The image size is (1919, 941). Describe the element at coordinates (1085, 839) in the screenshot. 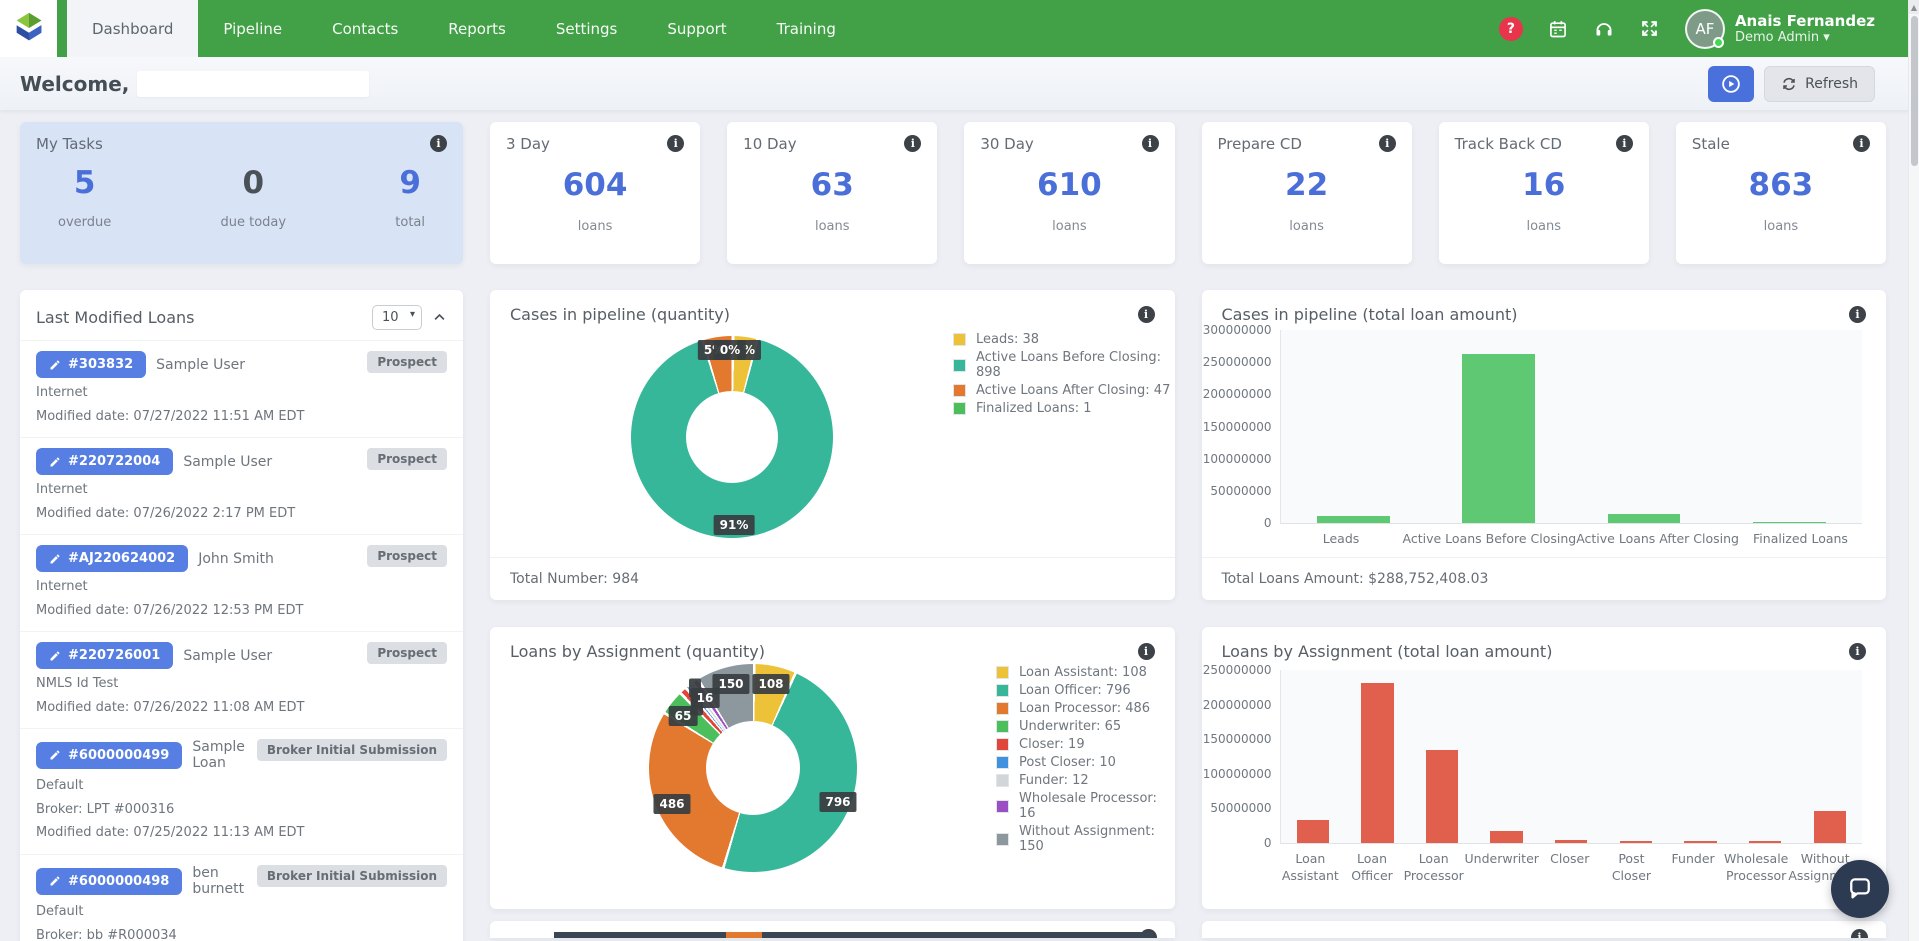

I see `legend-item-without-assignment: Without Assignment: 150` at that location.